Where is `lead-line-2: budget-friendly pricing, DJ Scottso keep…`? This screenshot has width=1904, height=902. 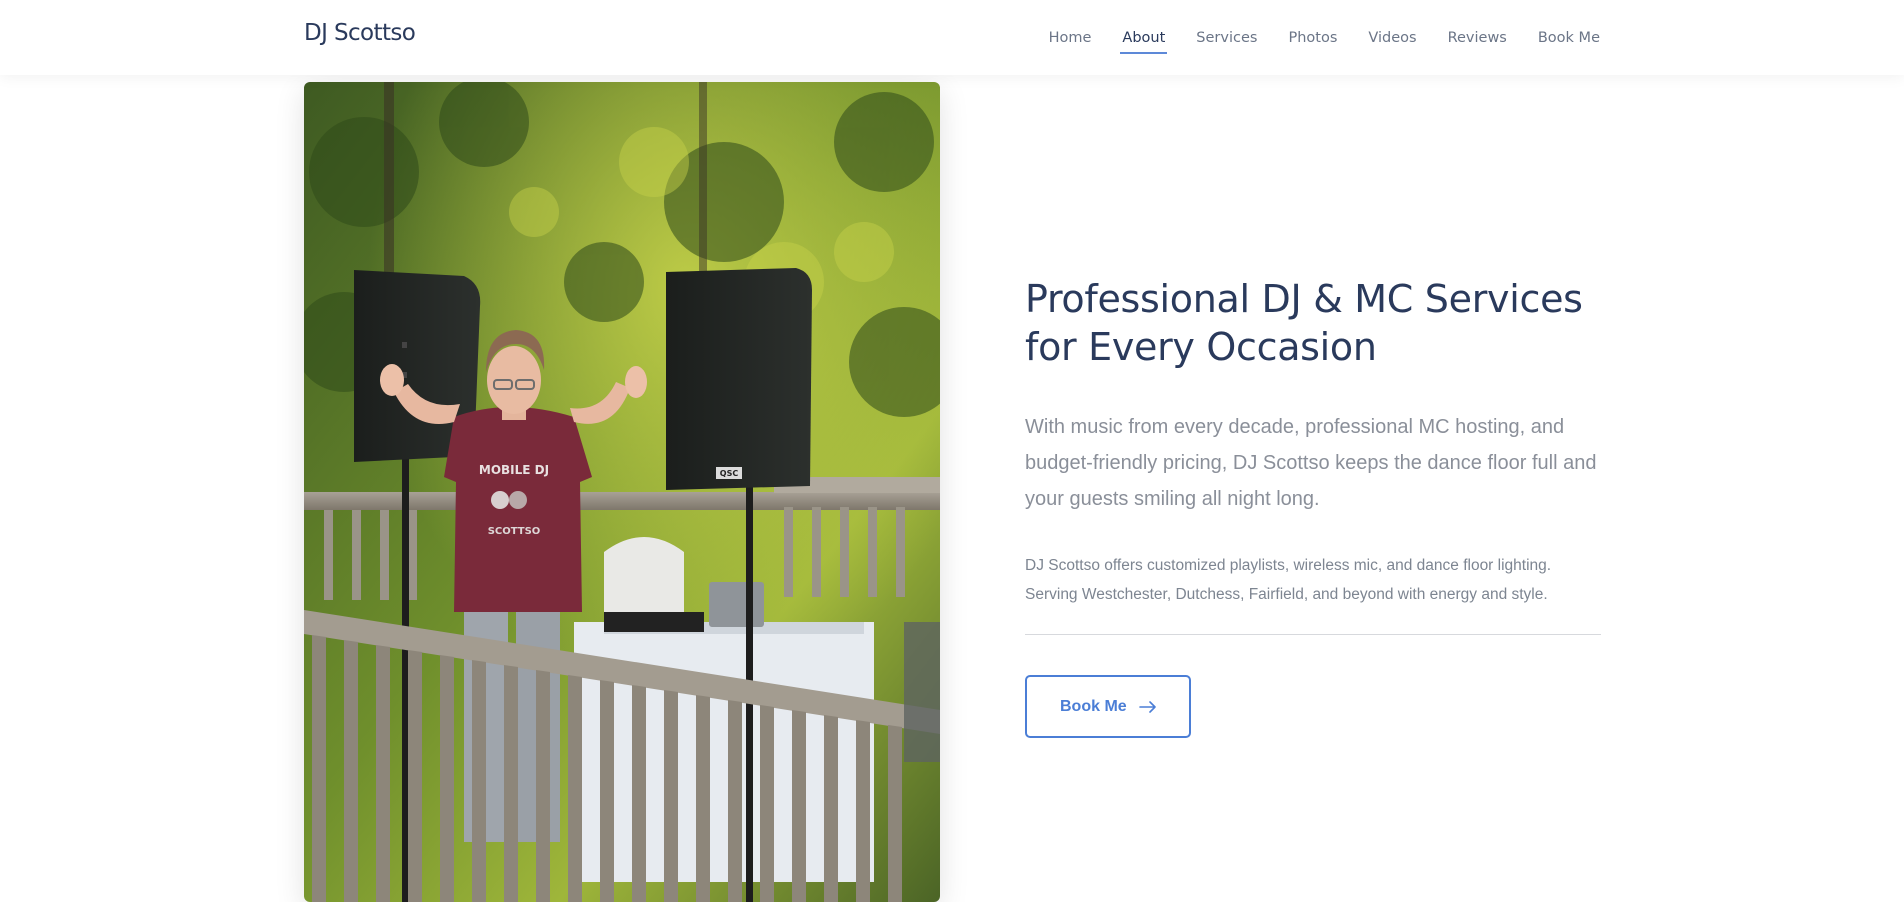 lead-line-2: budget-friendly pricing, DJ Scottso keep… is located at coordinates (1311, 463).